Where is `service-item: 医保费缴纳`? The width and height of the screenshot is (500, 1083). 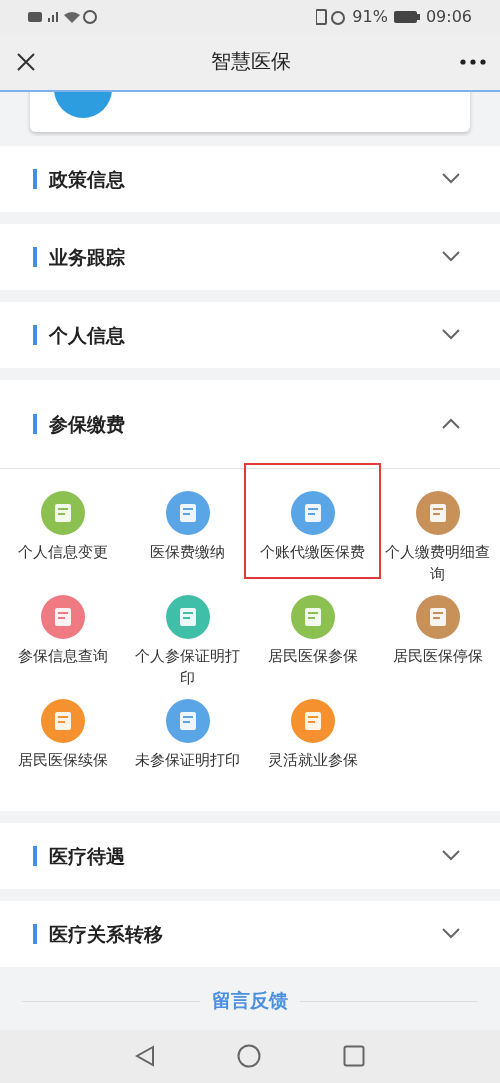
service-item: 医保费缴纳 is located at coordinates (187, 538).